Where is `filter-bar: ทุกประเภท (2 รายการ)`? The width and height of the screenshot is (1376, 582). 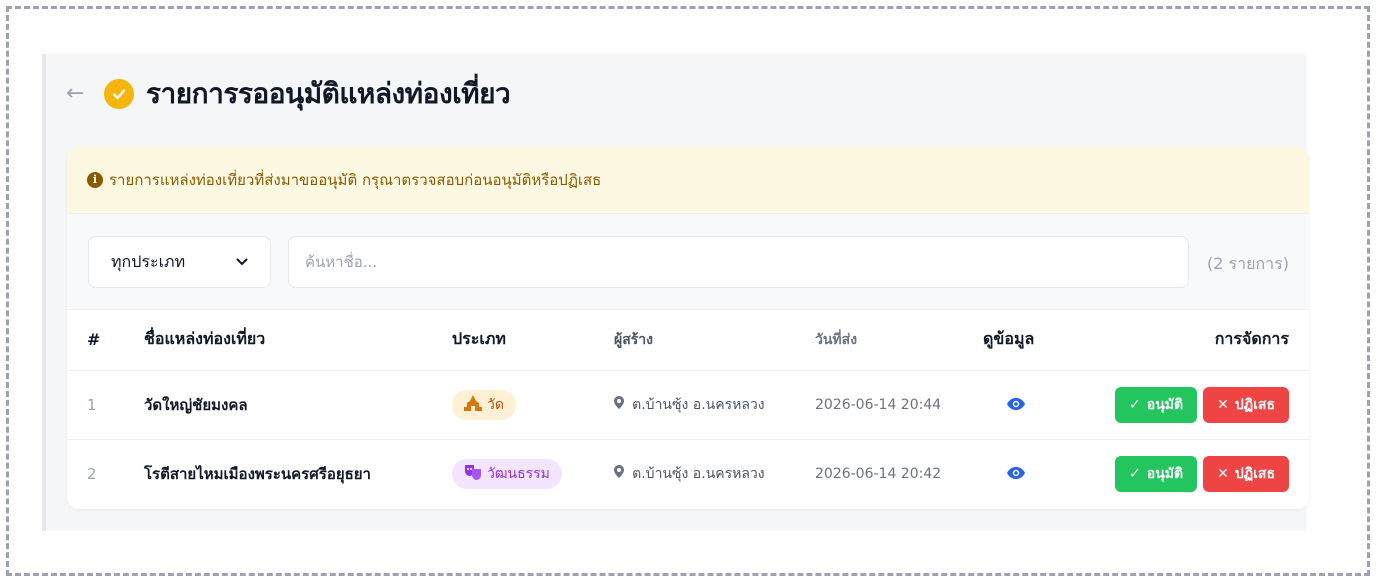 filter-bar: ทุกประเภท (2 รายการ) is located at coordinates (688, 262).